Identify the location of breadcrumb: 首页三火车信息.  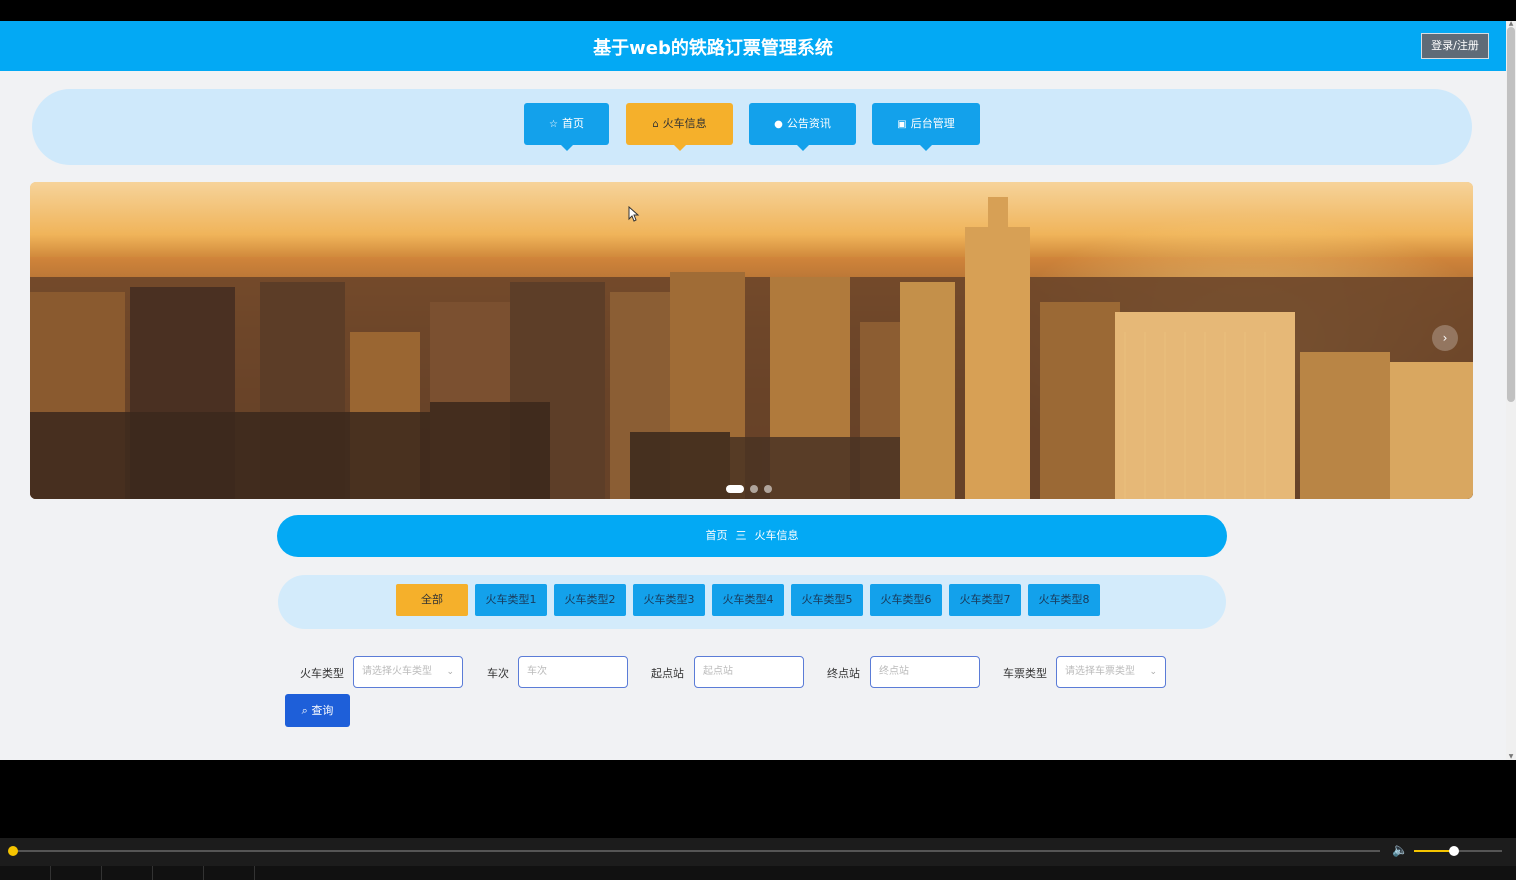
(752, 536).